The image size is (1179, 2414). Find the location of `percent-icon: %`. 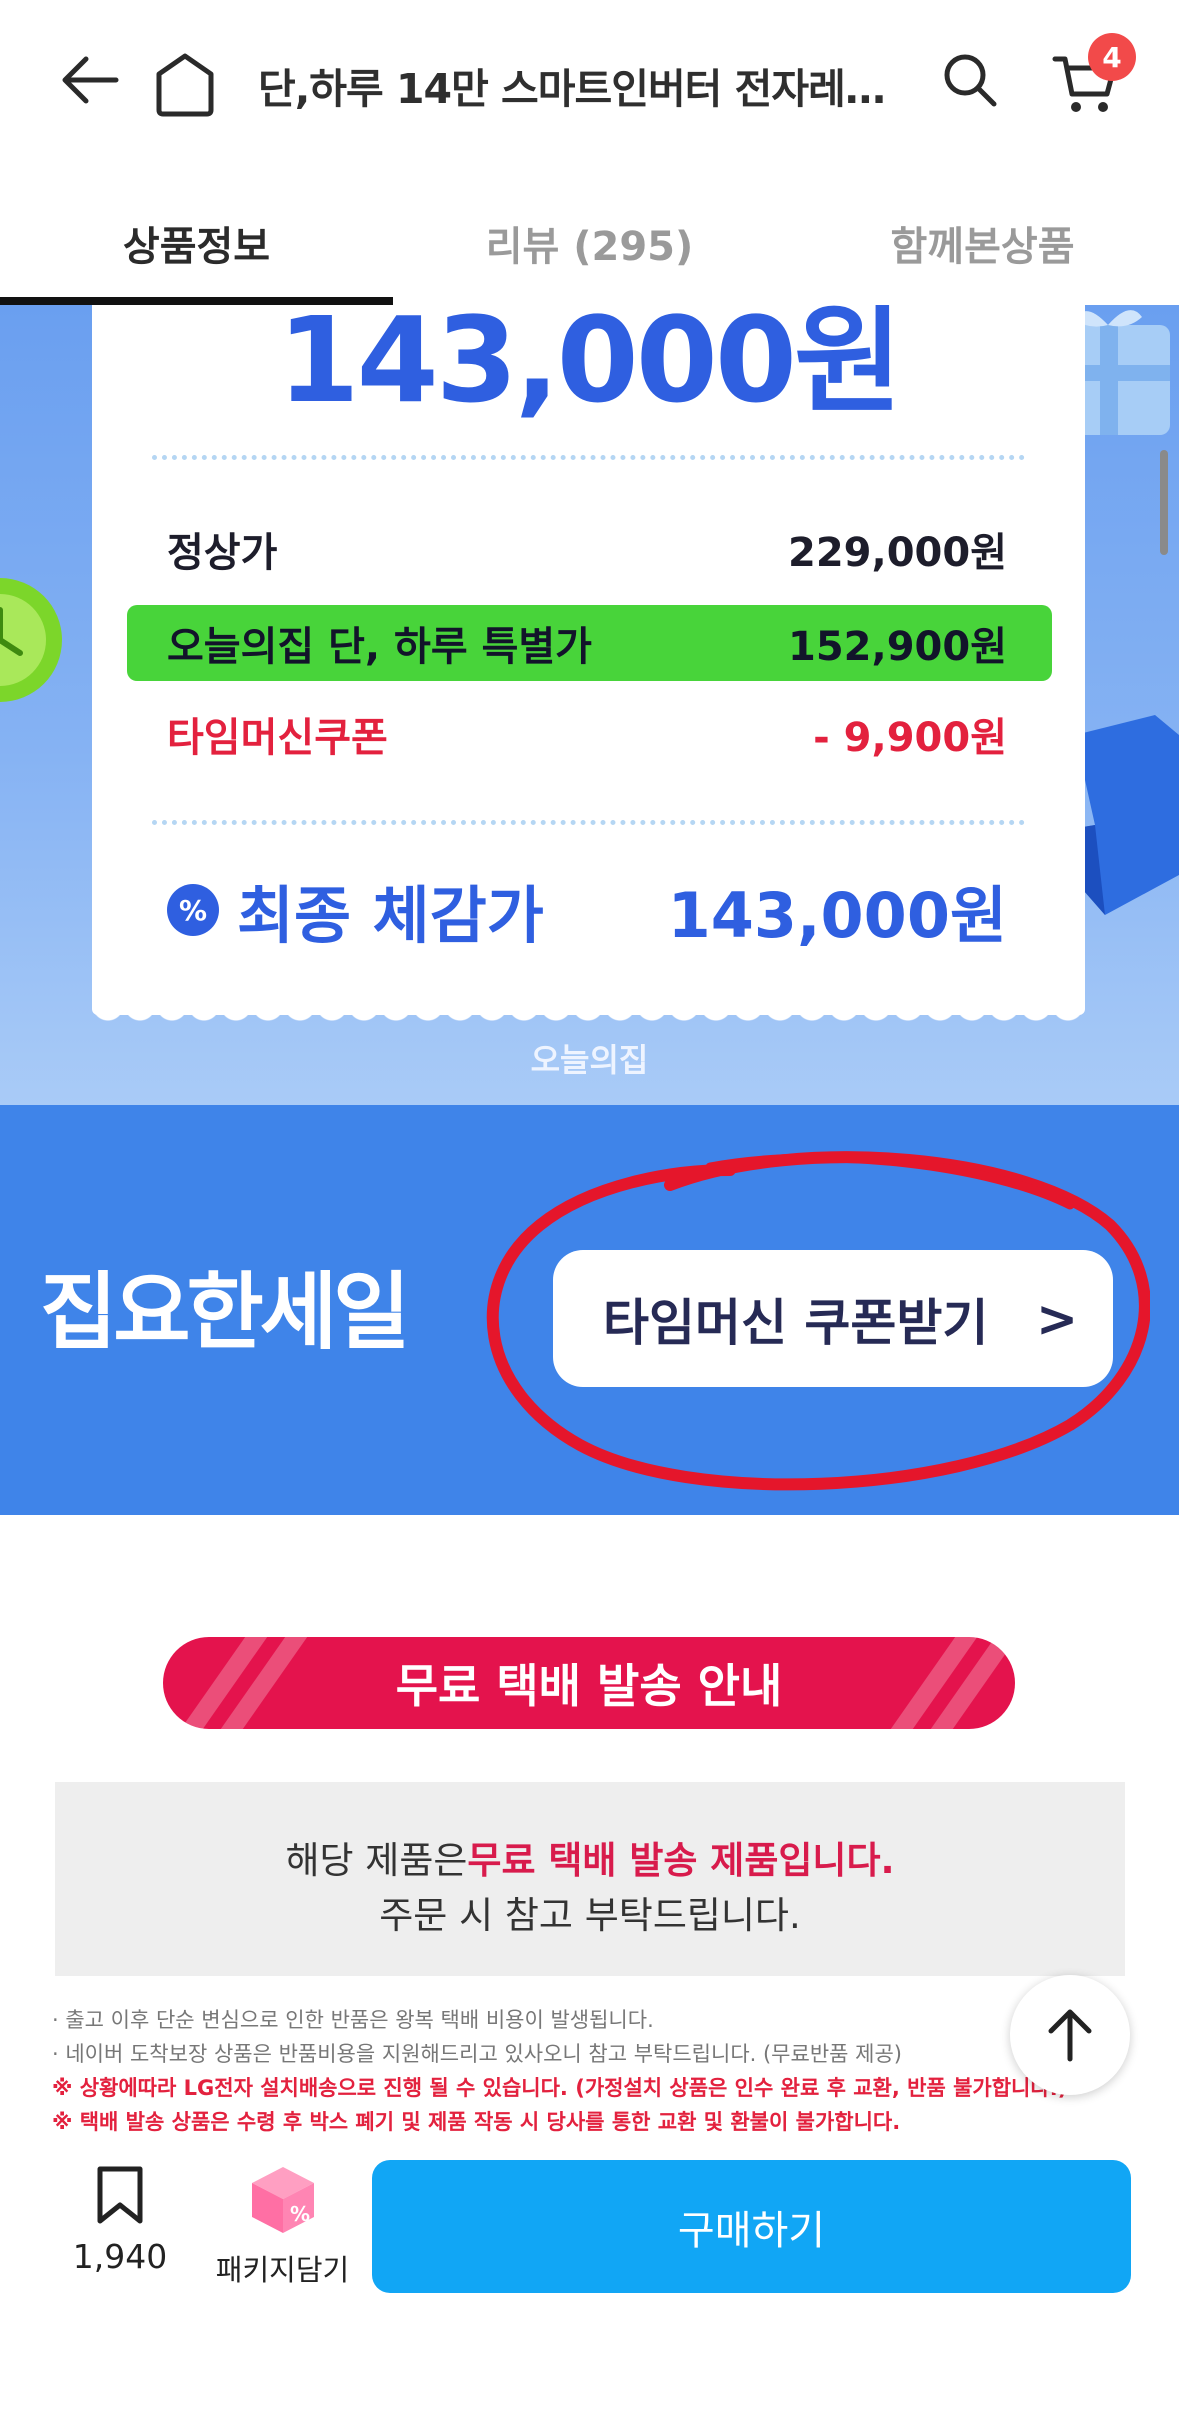

percent-icon: % is located at coordinates (193, 910).